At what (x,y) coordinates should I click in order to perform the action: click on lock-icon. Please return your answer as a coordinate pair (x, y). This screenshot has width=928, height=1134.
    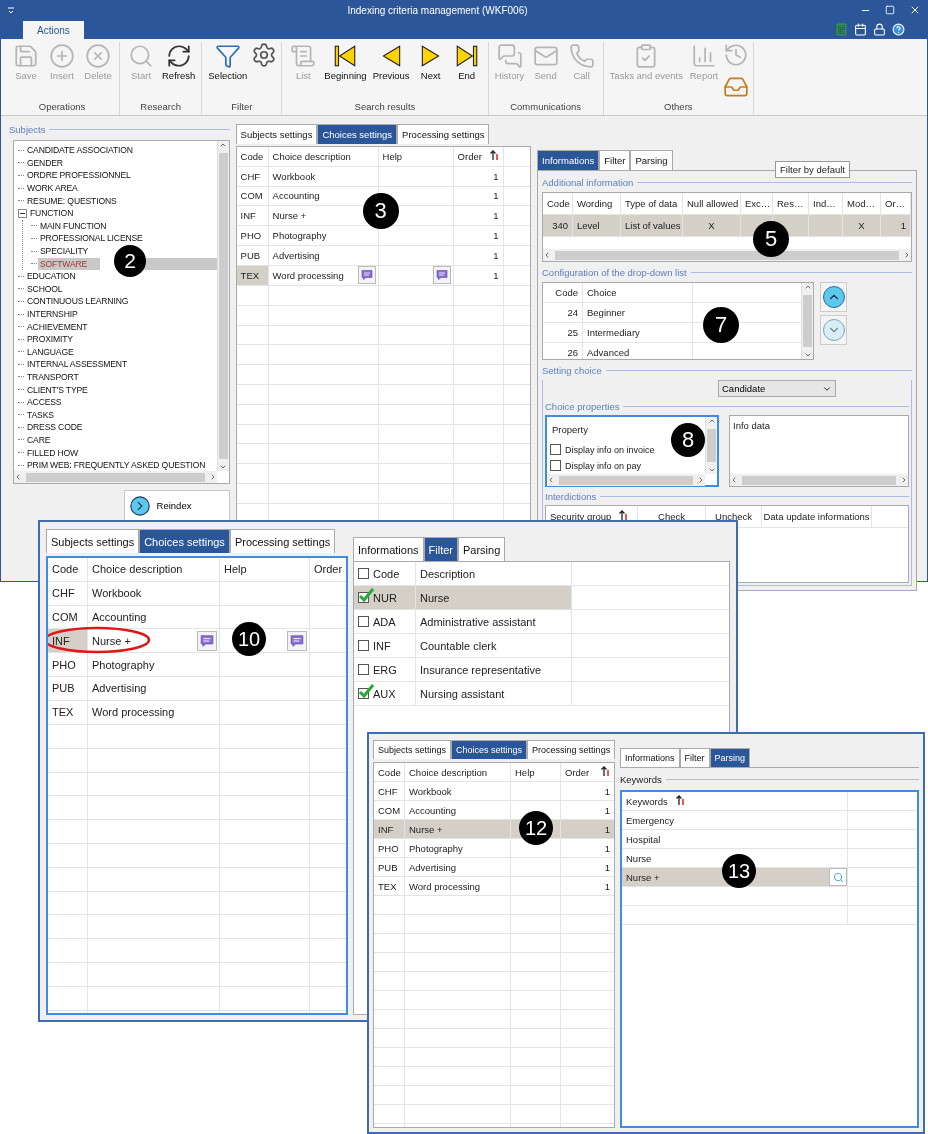
    Looking at the image, I should click on (879, 29).